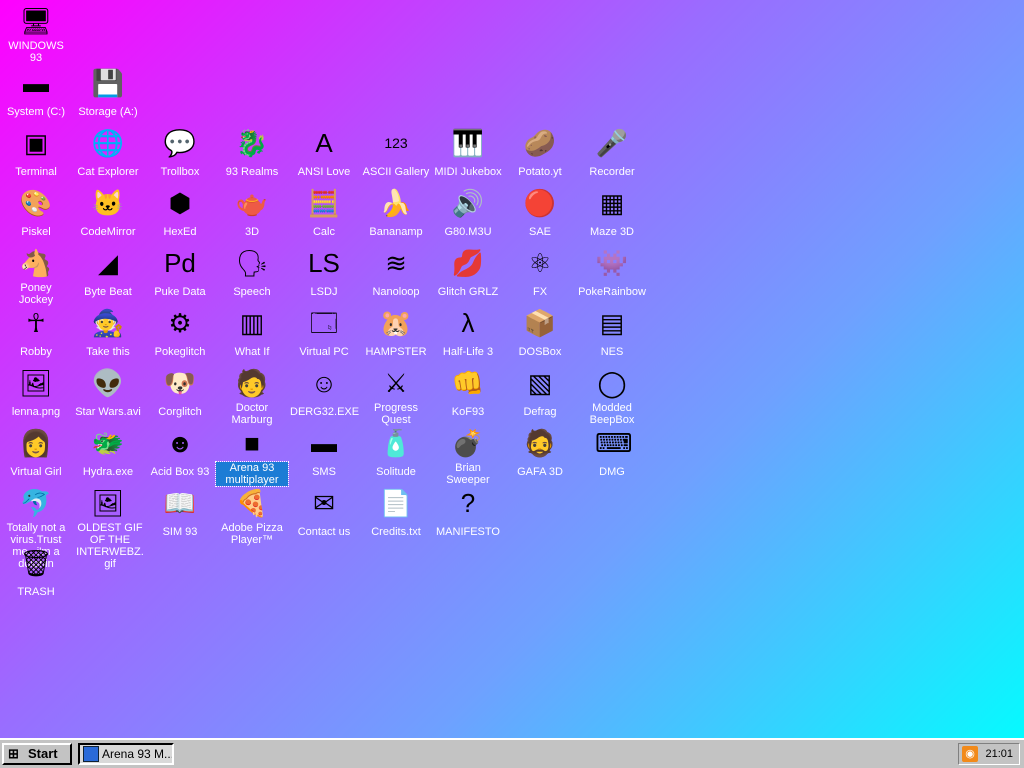 The image size is (1024, 768). Describe the element at coordinates (36, 443) in the screenshot. I see `girl-icon: 👩` at that location.